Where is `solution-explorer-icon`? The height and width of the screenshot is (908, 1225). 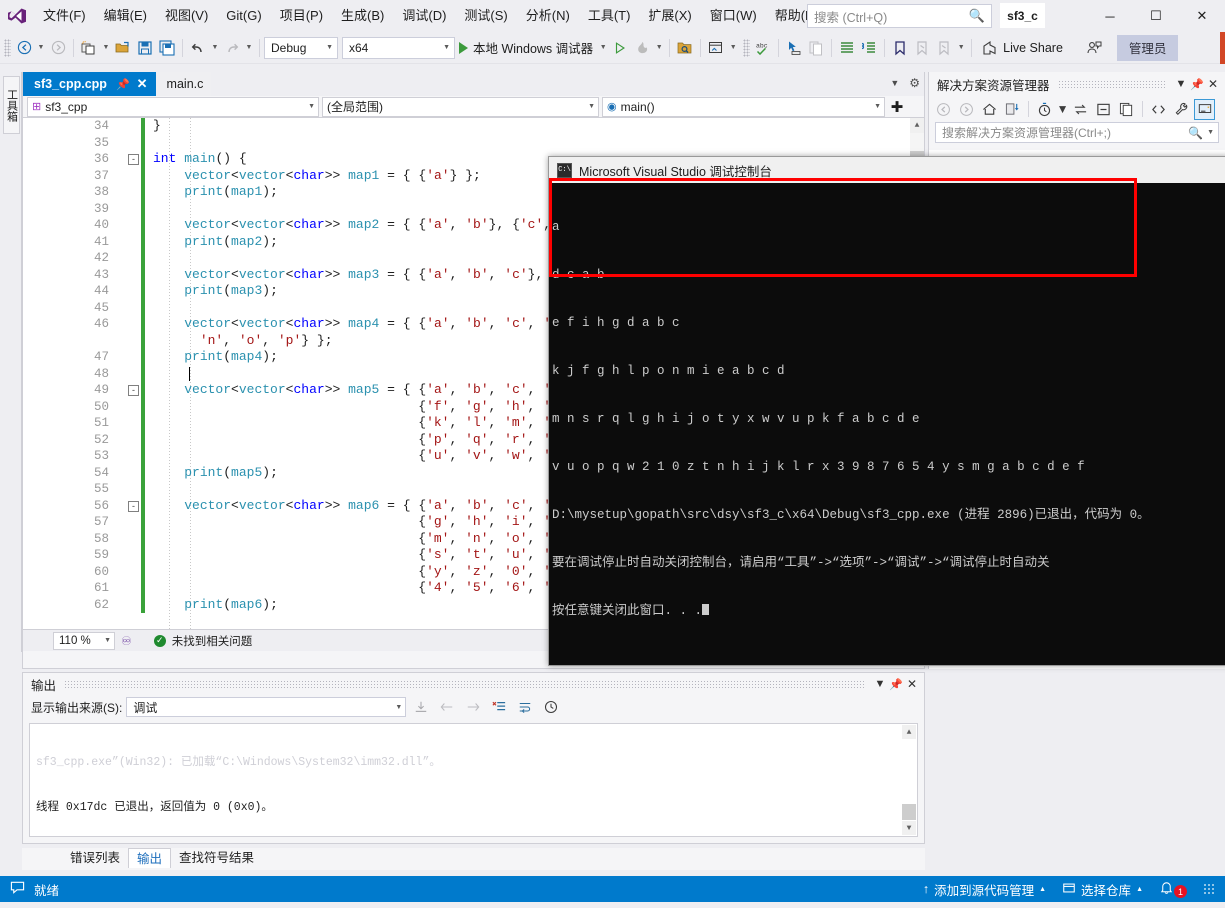 solution-explorer-icon is located at coordinates (716, 48).